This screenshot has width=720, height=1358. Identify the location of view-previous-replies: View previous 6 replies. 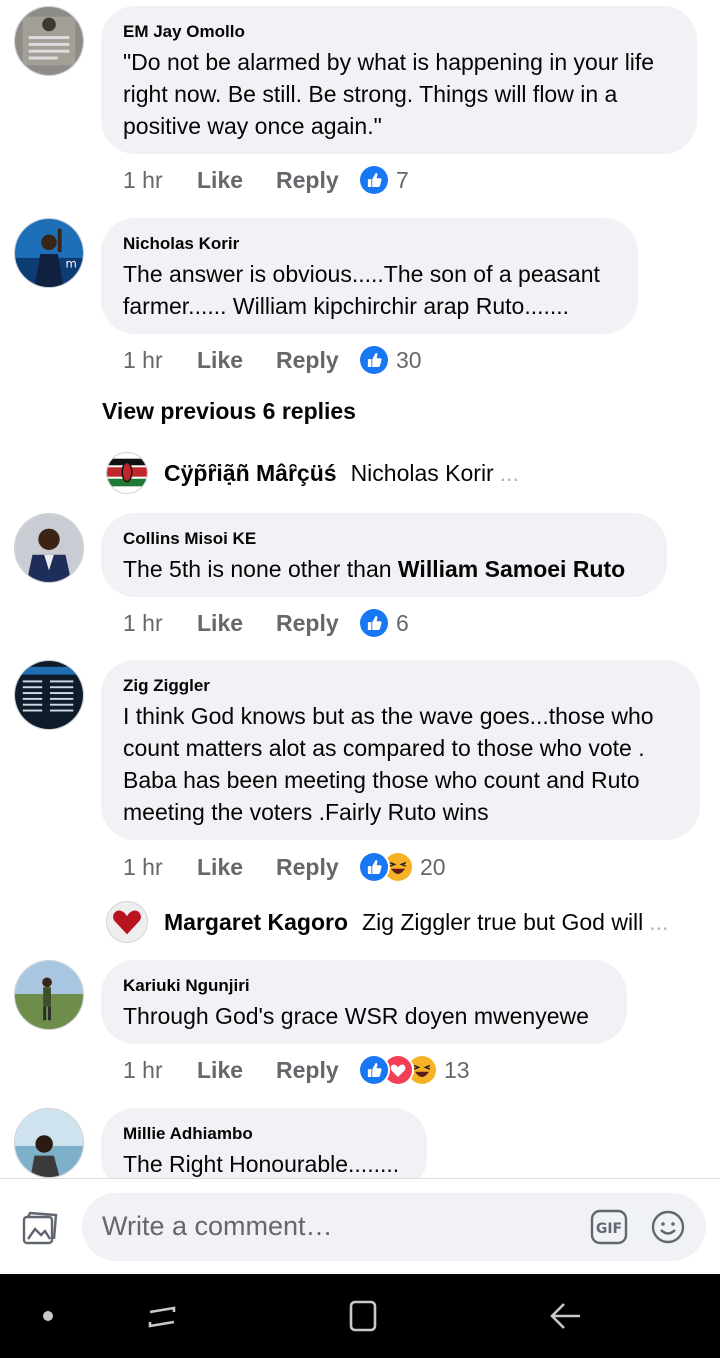
(229, 411).